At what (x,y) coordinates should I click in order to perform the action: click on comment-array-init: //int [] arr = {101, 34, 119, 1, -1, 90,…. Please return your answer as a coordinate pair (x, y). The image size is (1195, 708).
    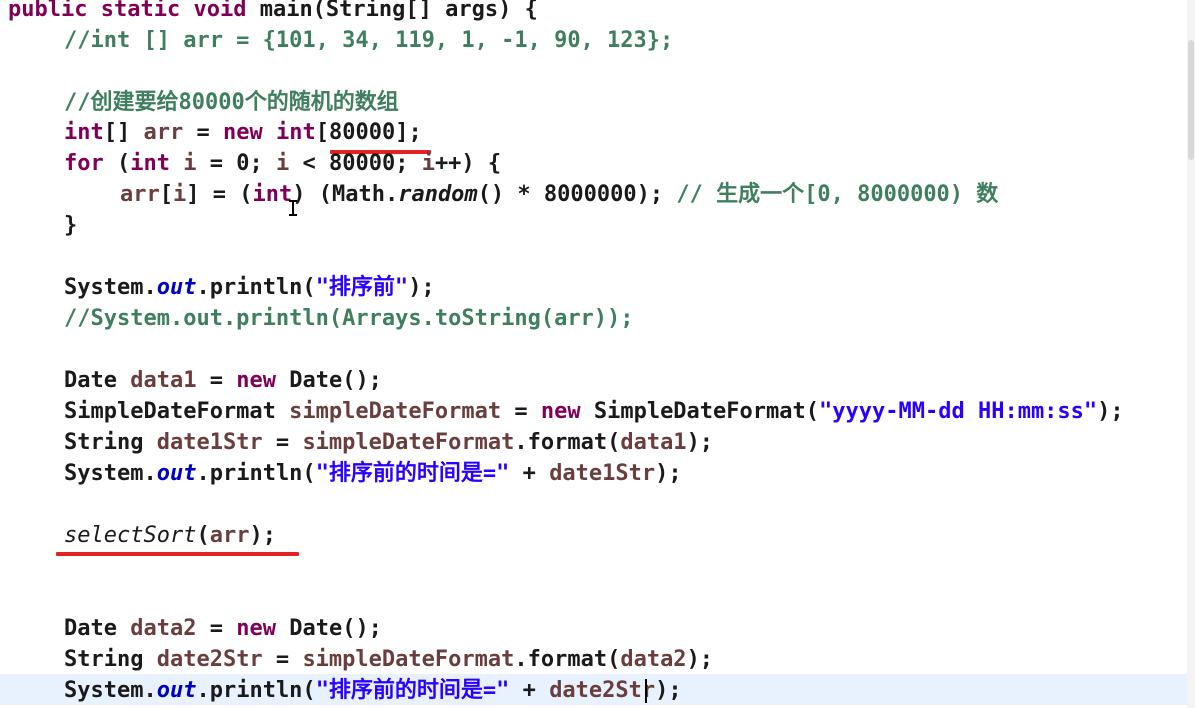
    Looking at the image, I should click on (369, 40).